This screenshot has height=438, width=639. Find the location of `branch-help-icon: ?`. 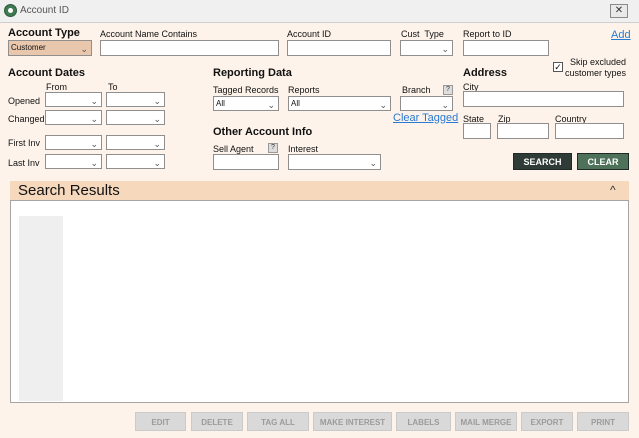

branch-help-icon: ? is located at coordinates (448, 90).